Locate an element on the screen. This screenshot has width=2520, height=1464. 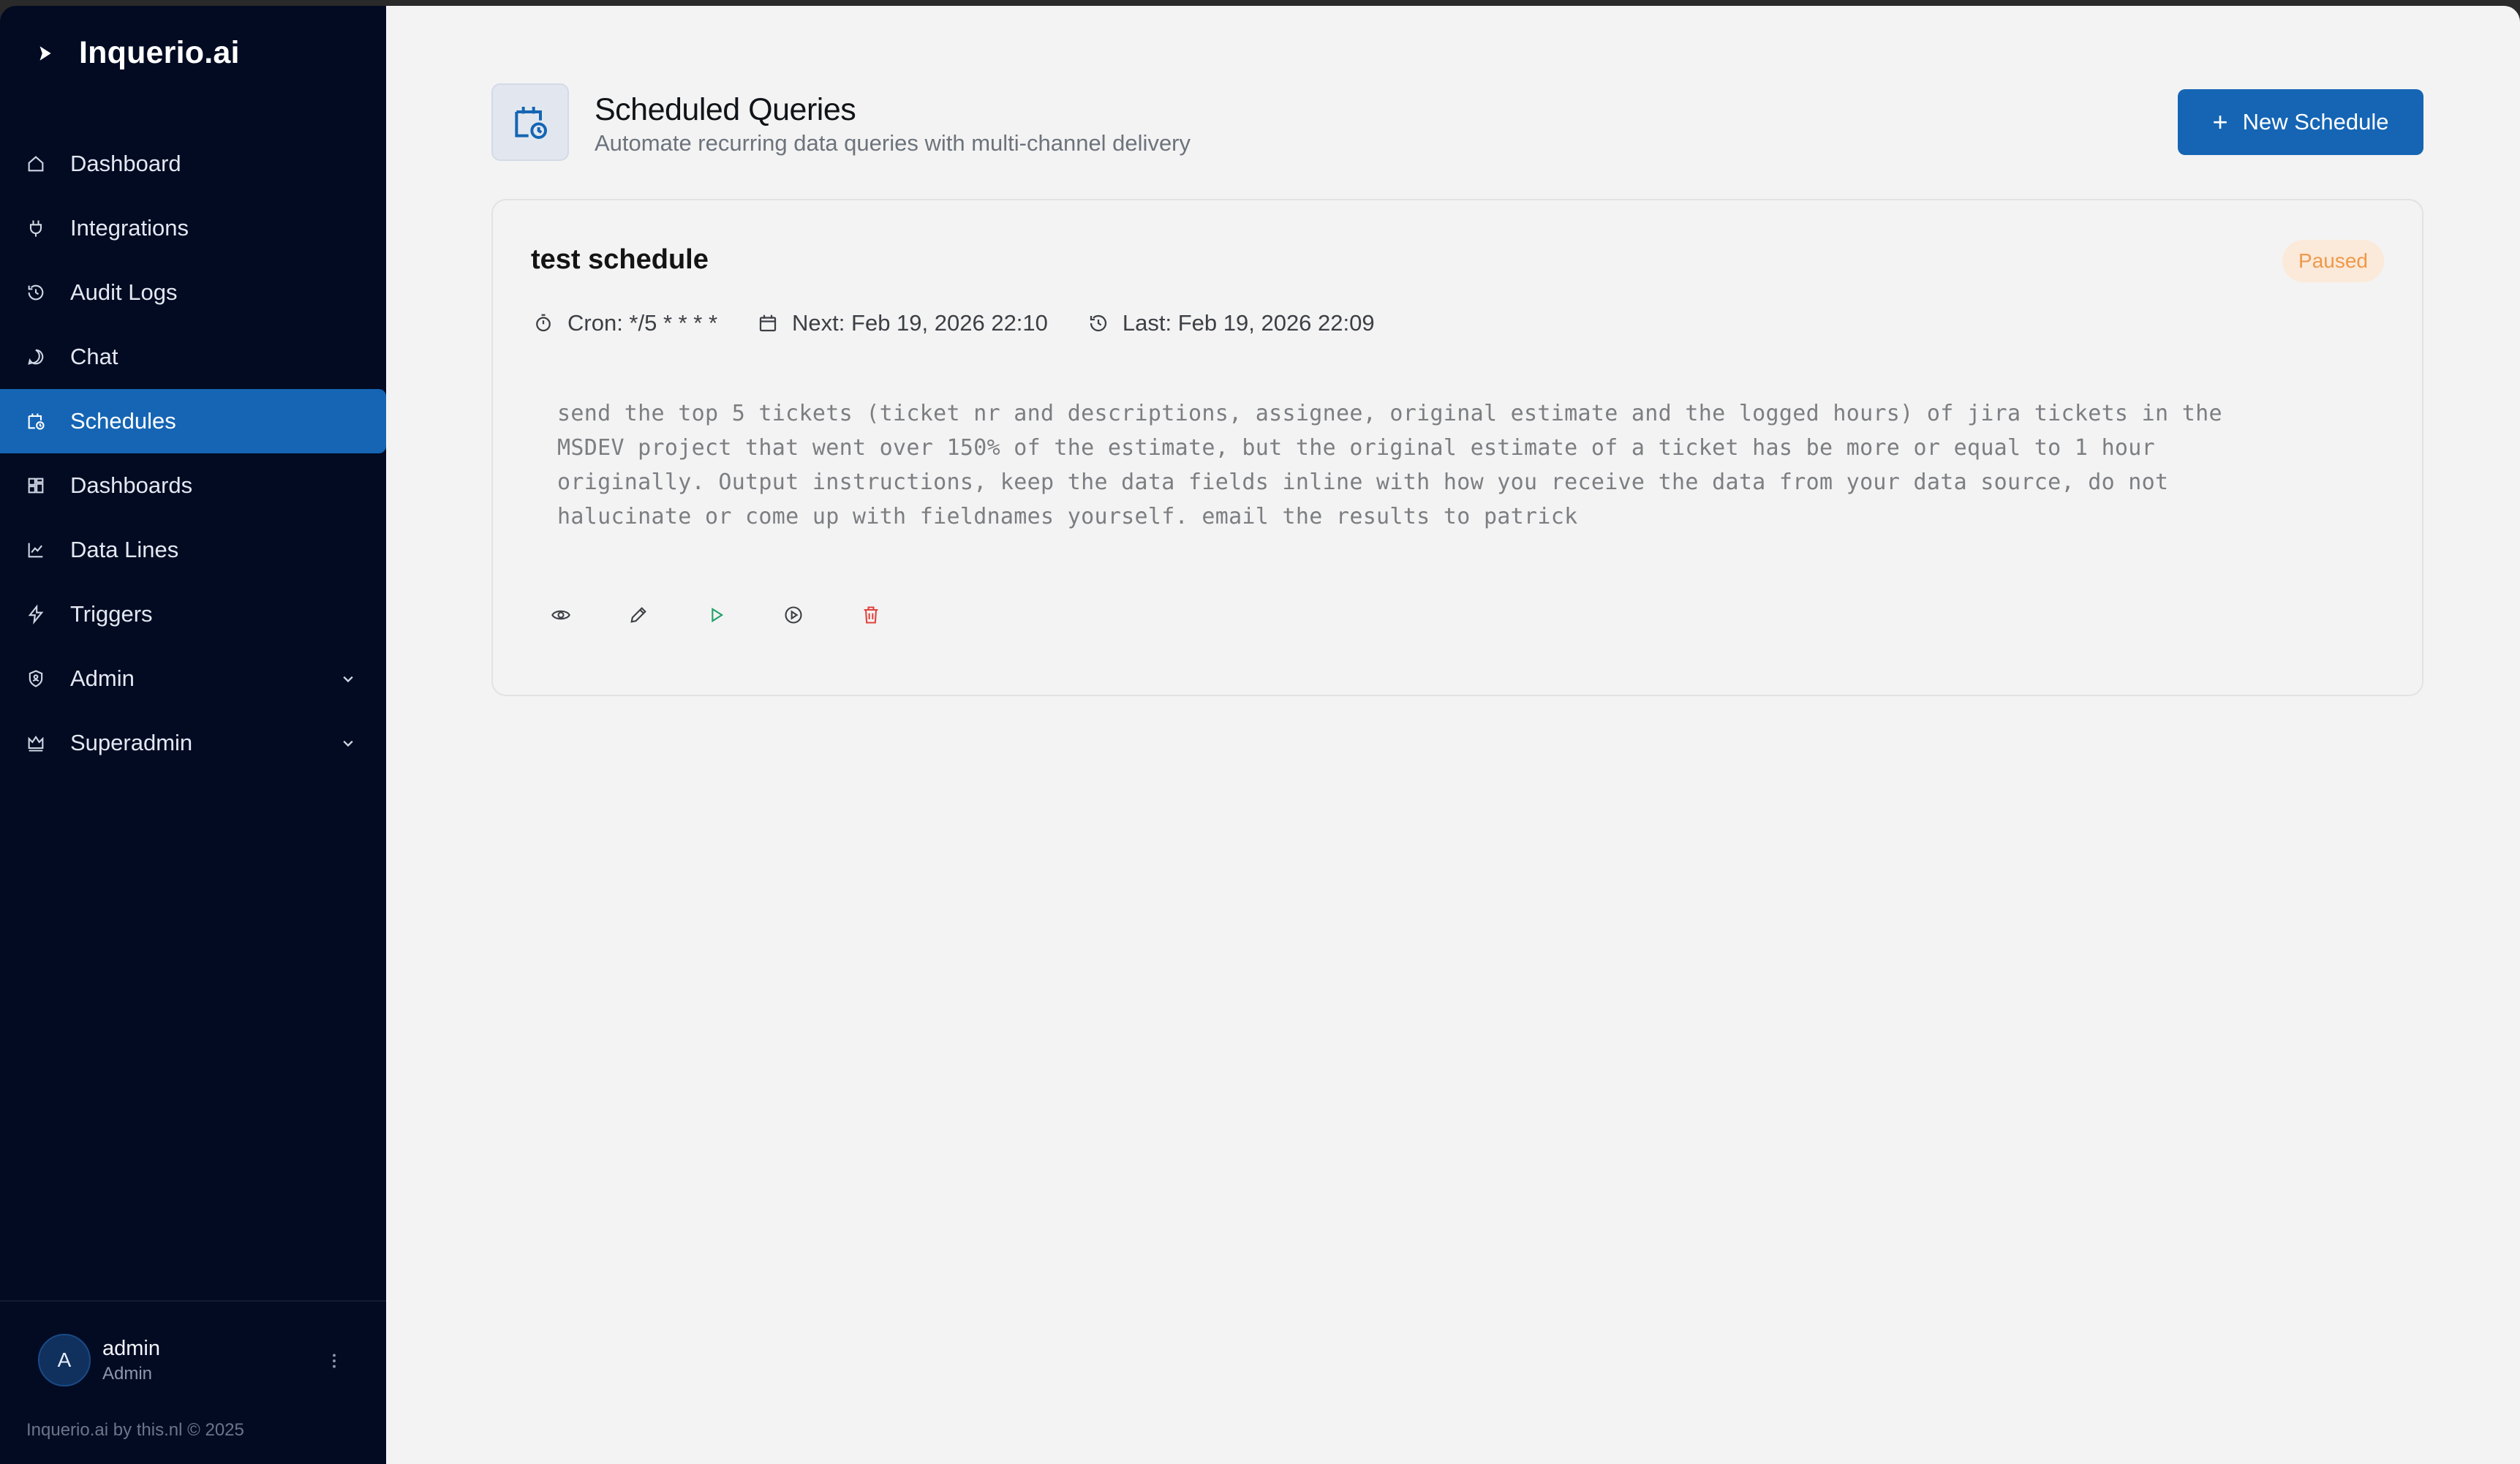
line-chart-icon is located at coordinates (36, 550).